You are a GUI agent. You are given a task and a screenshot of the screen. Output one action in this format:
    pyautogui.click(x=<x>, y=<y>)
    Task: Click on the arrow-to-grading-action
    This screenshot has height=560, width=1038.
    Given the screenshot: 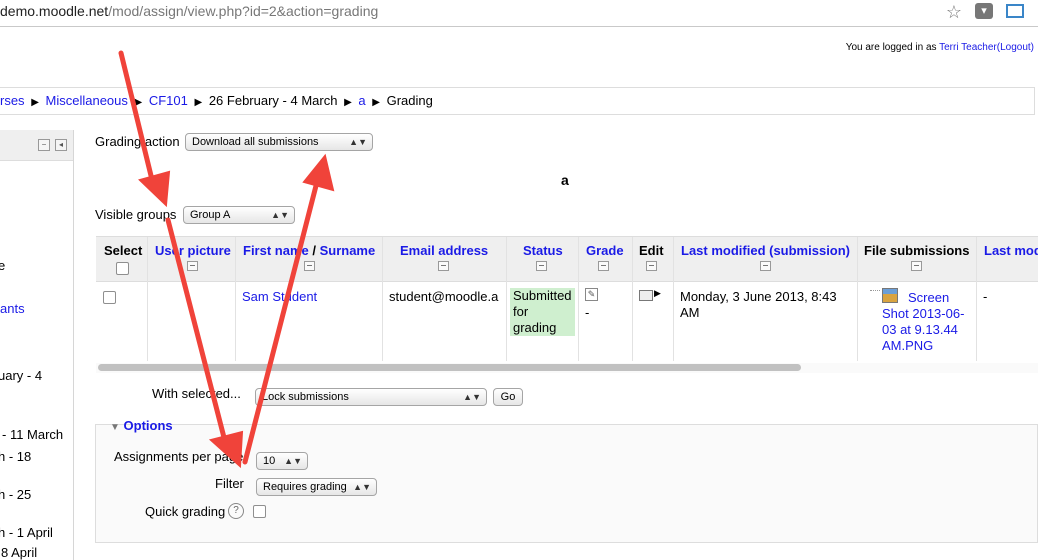 What is the action you would take?
    pyautogui.click(x=281, y=320)
    